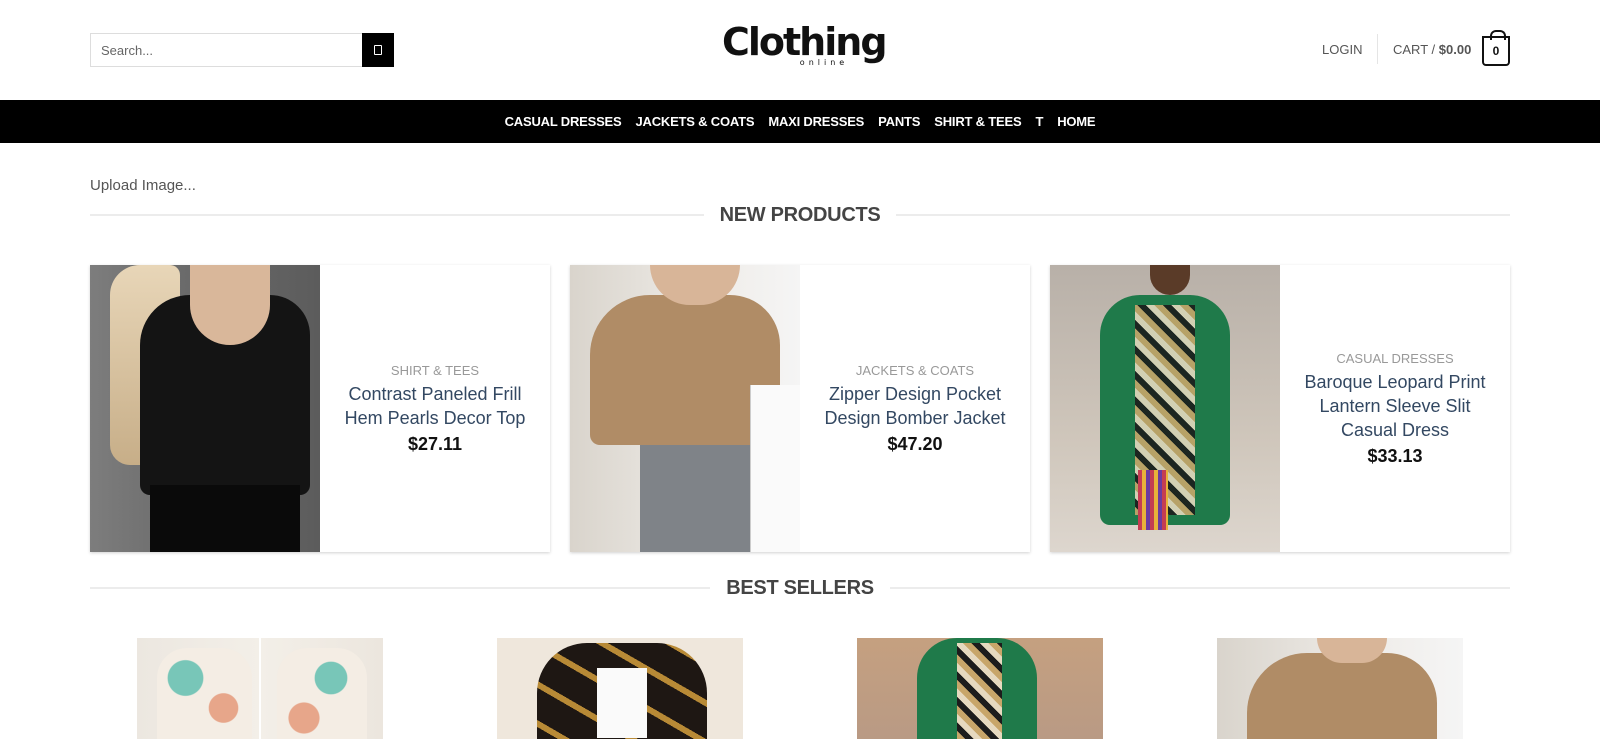 This screenshot has width=1600, height=739. Describe the element at coordinates (1377, 49) in the screenshot. I see `header-divider` at that location.